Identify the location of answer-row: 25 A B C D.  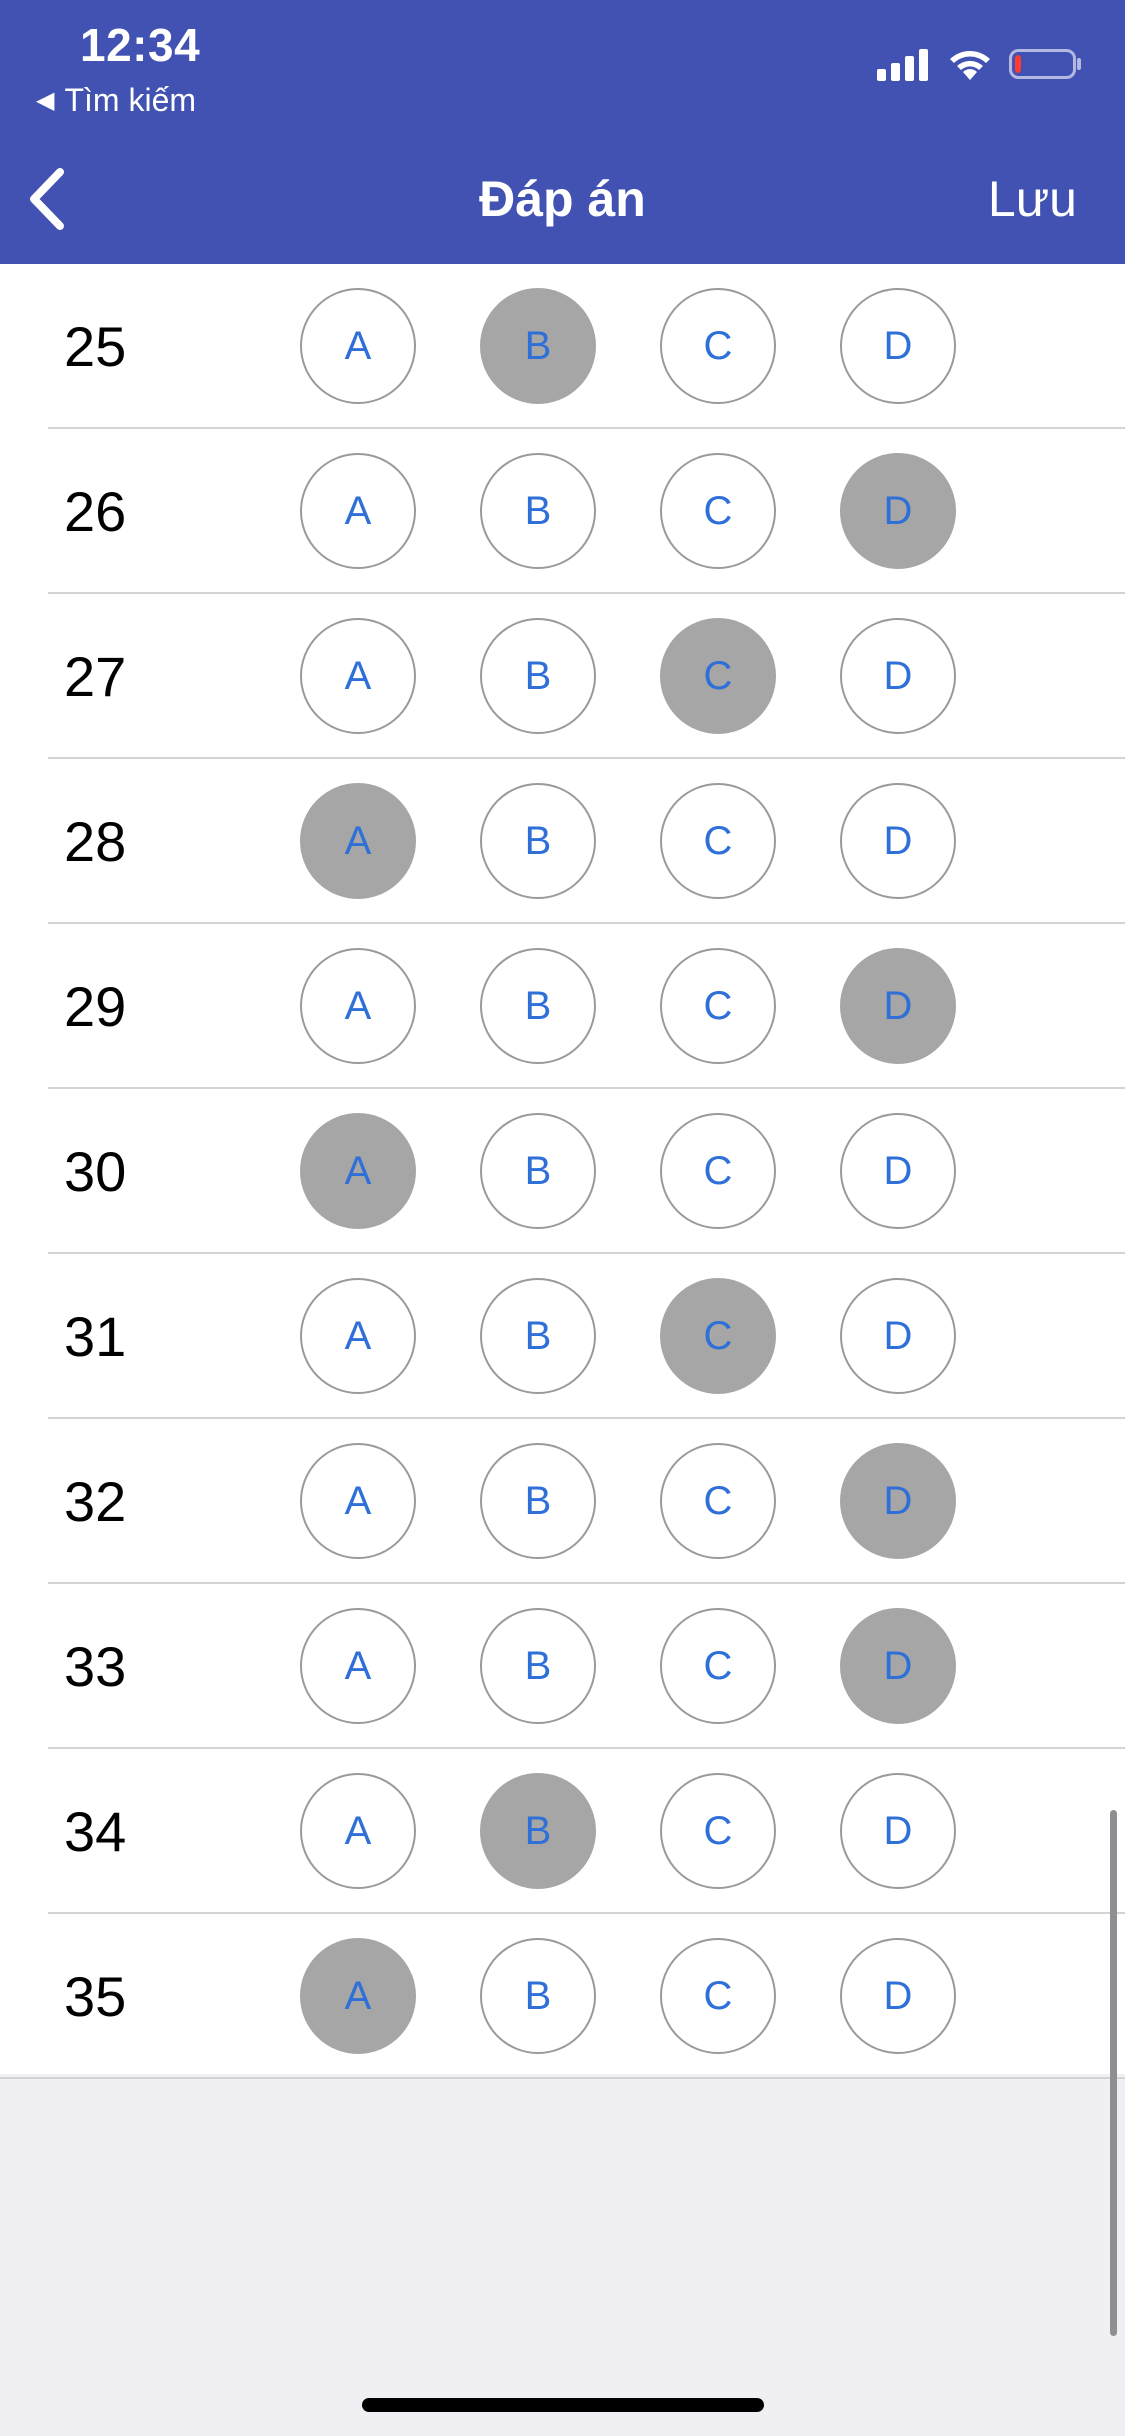
(562, 346).